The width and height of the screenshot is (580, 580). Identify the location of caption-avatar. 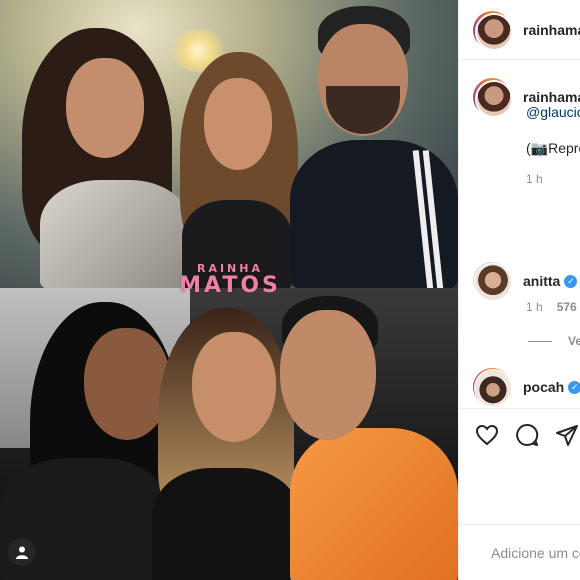
(493, 98).